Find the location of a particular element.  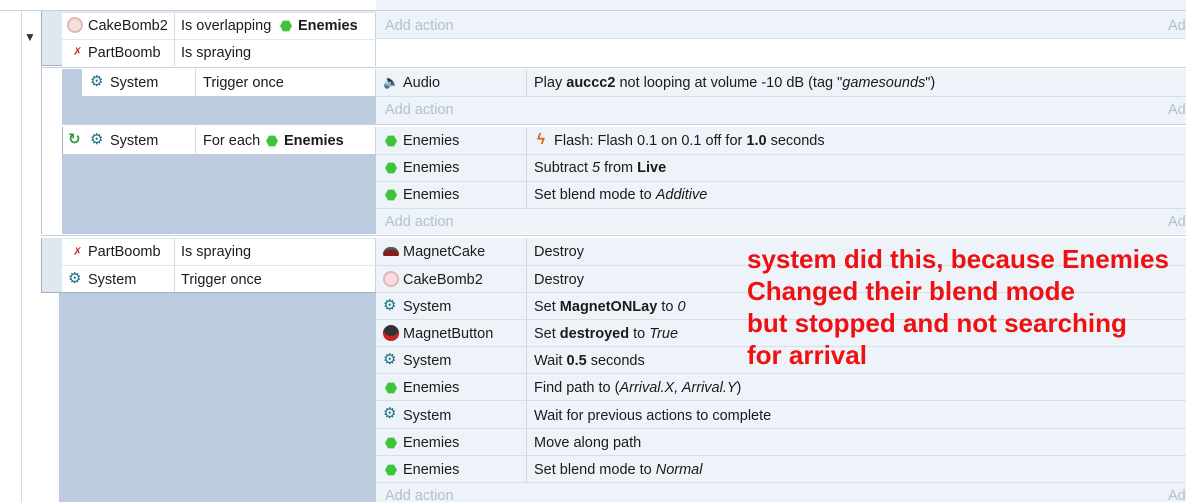

sub1-add-action-right: Ad is located at coordinates (1177, 110).